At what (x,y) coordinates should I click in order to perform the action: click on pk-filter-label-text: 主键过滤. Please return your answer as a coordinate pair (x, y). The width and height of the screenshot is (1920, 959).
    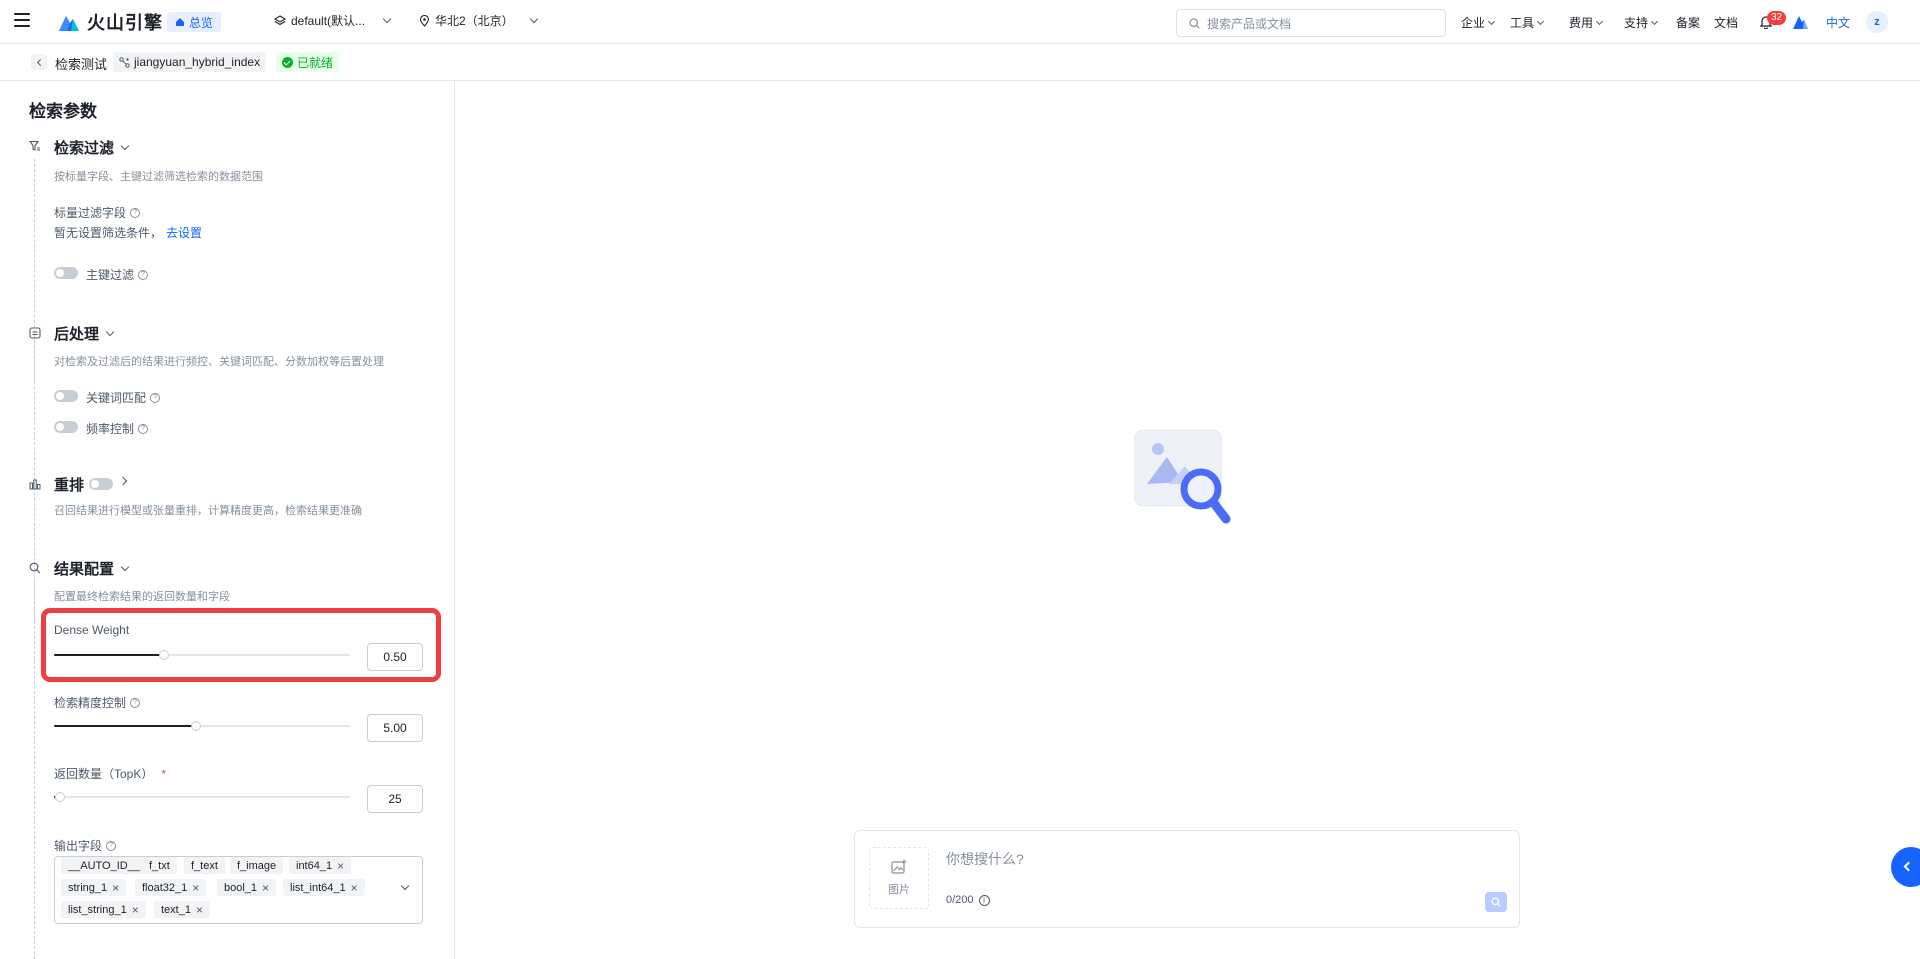
    Looking at the image, I should click on (110, 275).